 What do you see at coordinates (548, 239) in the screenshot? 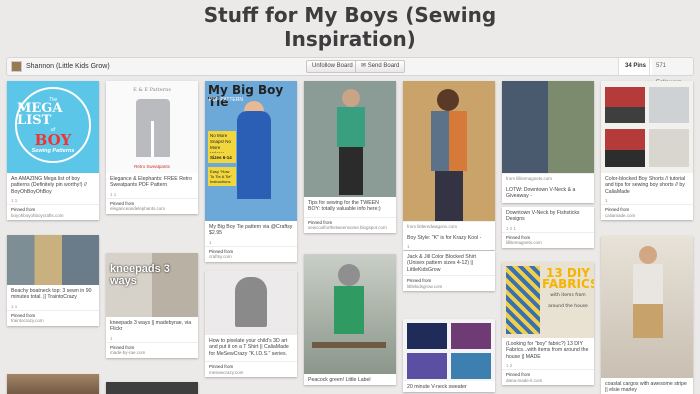
I see `pin-source: Pinned from lillitemagnets.com` at bounding box center [548, 239].